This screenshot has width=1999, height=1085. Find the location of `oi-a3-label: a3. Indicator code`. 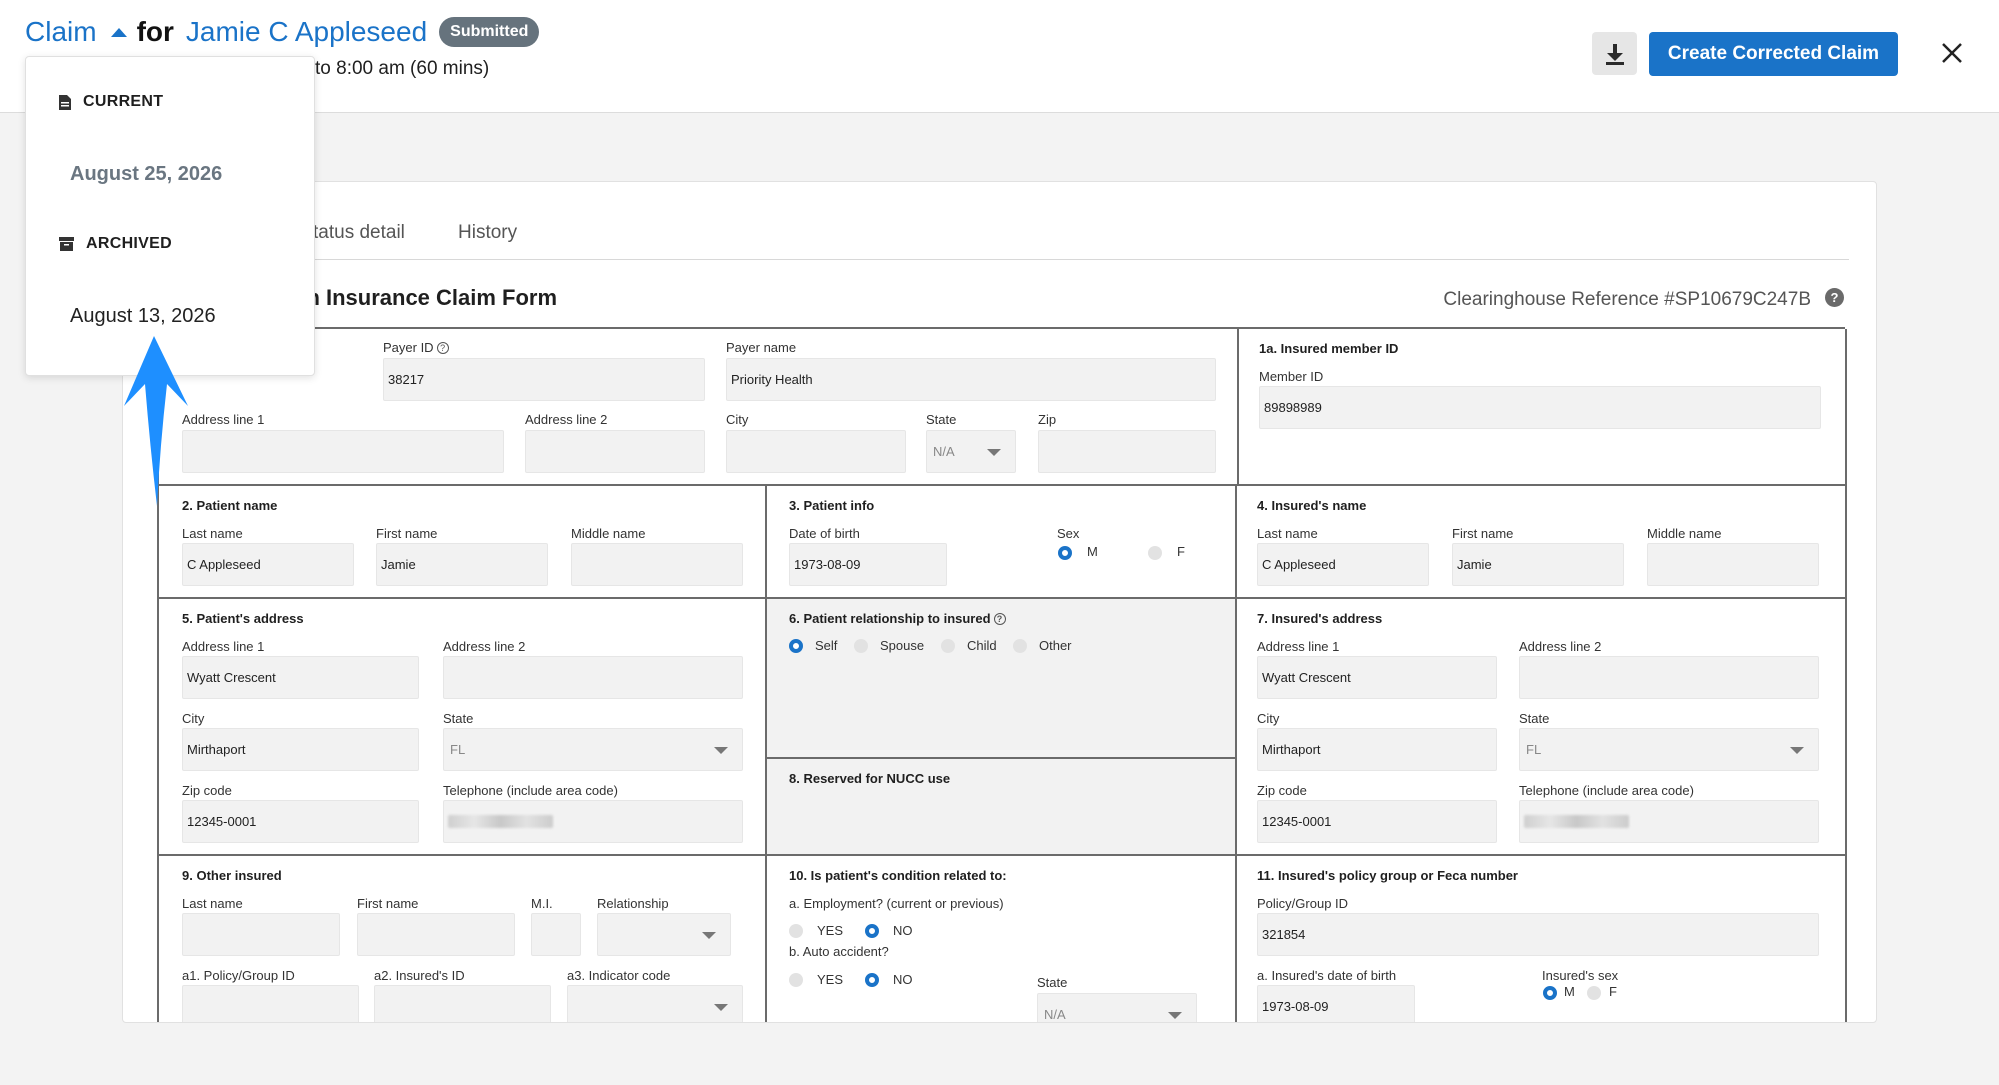

oi-a3-label: a3. Indicator code is located at coordinates (619, 975).